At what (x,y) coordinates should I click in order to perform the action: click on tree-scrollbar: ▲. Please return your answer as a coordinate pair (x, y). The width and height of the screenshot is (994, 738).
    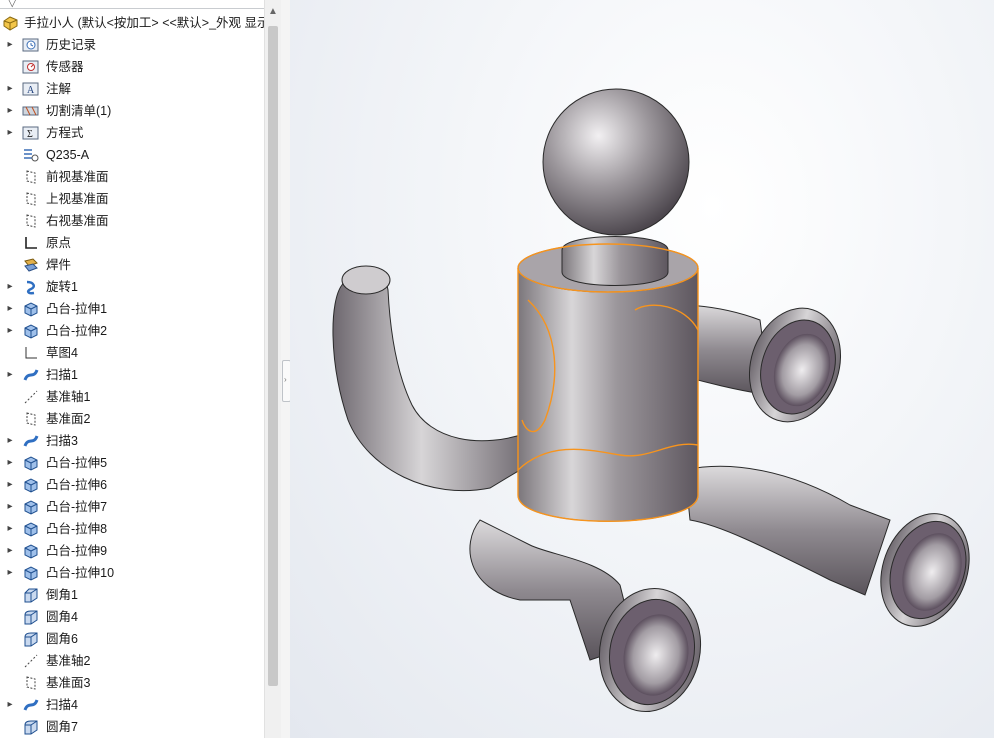
    Looking at the image, I should click on (272, 369).